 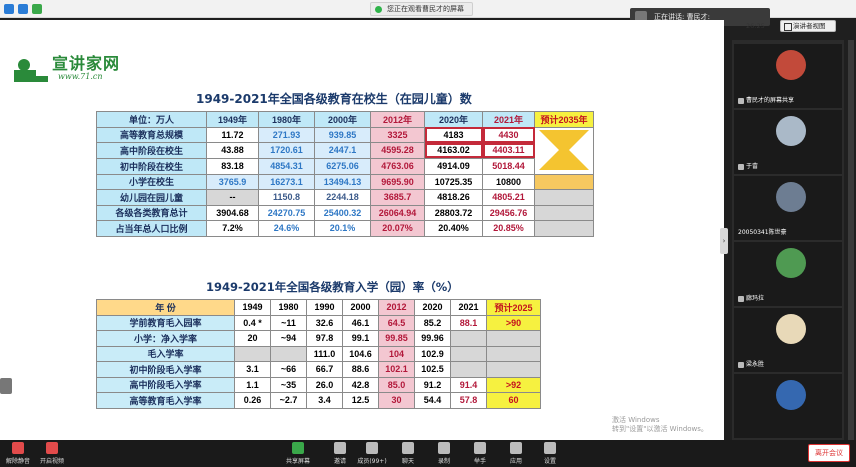 I want to click on speaker-view-button: 演讲者视图, so click(x=808, y=26).